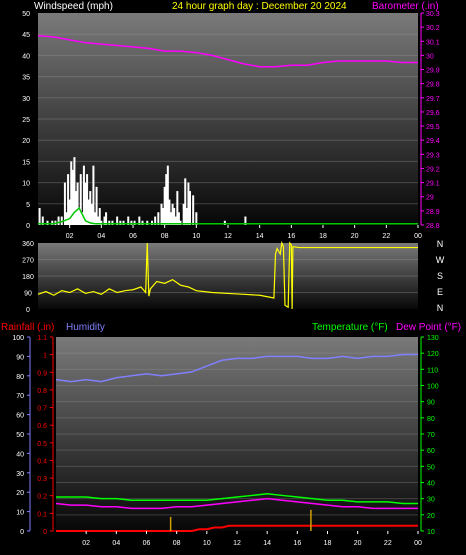 This screenshot has width=466, height=555. What do you see at coordinates (42, 338) in the screenshot?
I see `rainfall-tick-label: 1.1` at bounding box center [42, 338].